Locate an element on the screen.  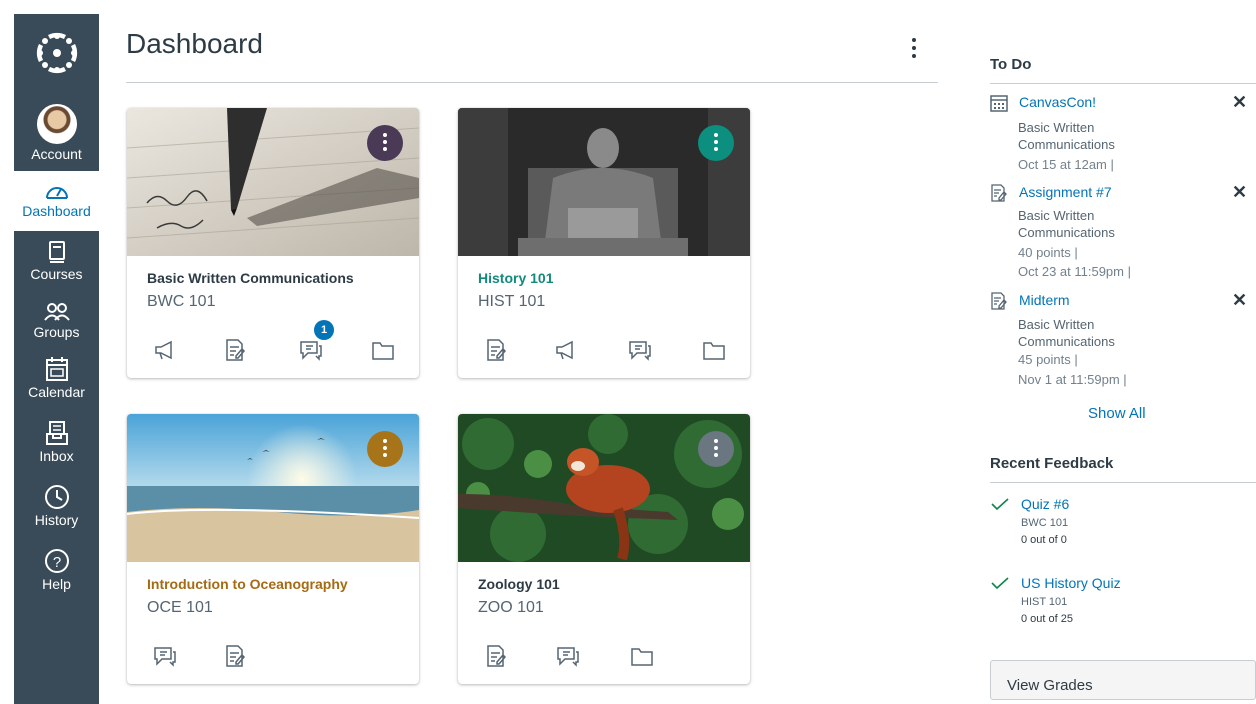
nav-item-calendar: Calendar is located at coordinates (56, 386).